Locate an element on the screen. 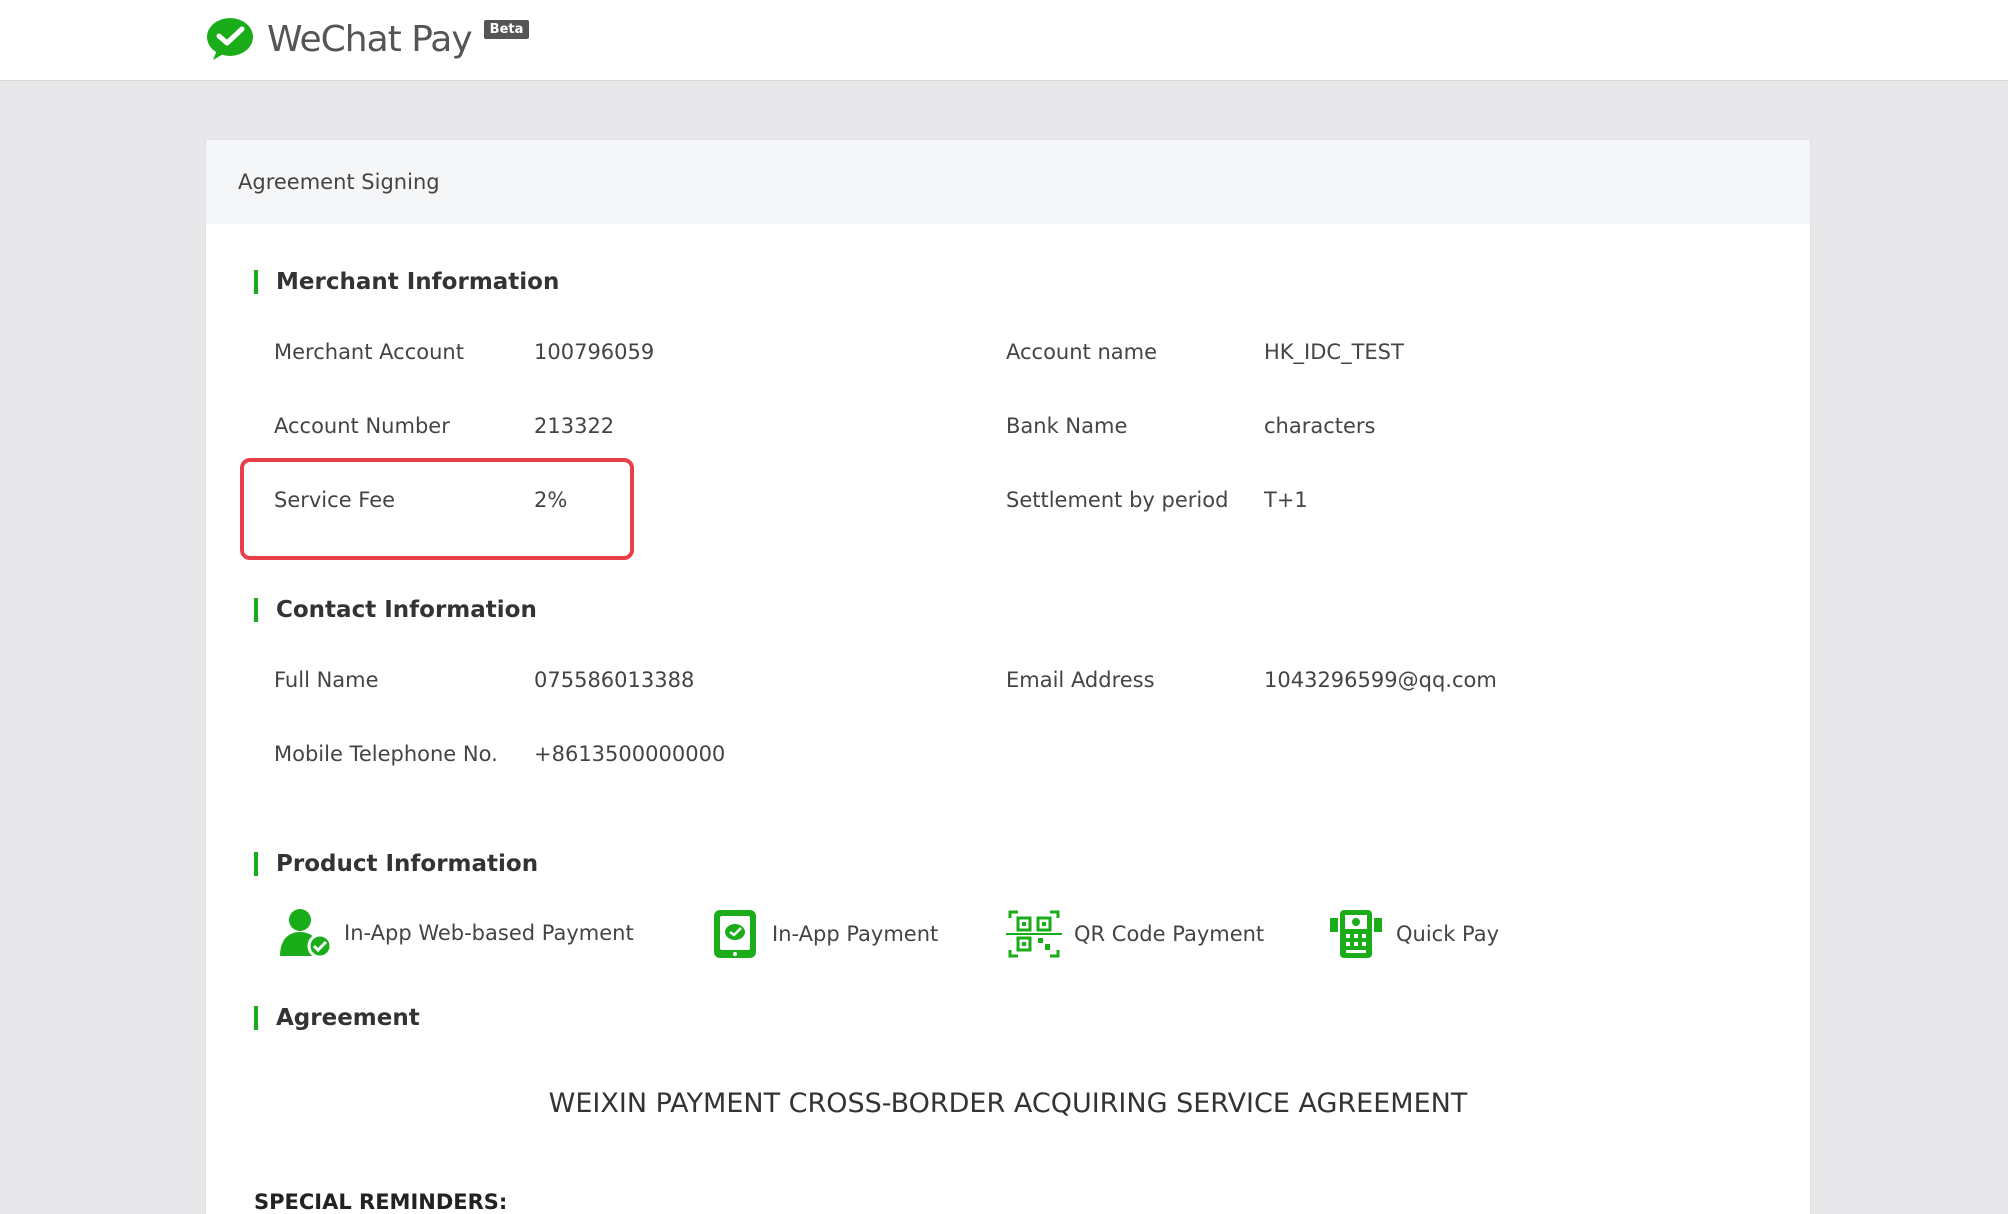 The image size is (2008, 1214). mobile-value: +8613500000000 is located at coordinates (630, 754).